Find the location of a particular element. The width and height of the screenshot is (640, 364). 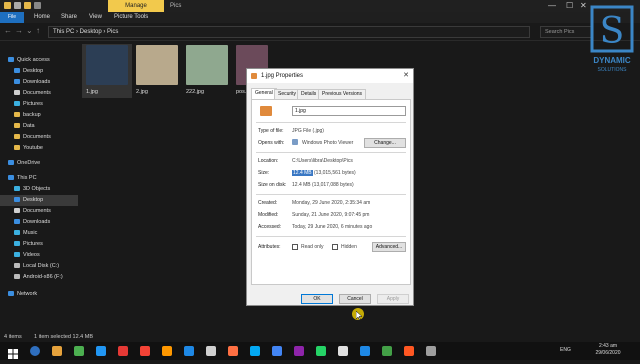

sidebar-item-local-disk-c: Local Disk (C:) is located at coordinates (39, 266).